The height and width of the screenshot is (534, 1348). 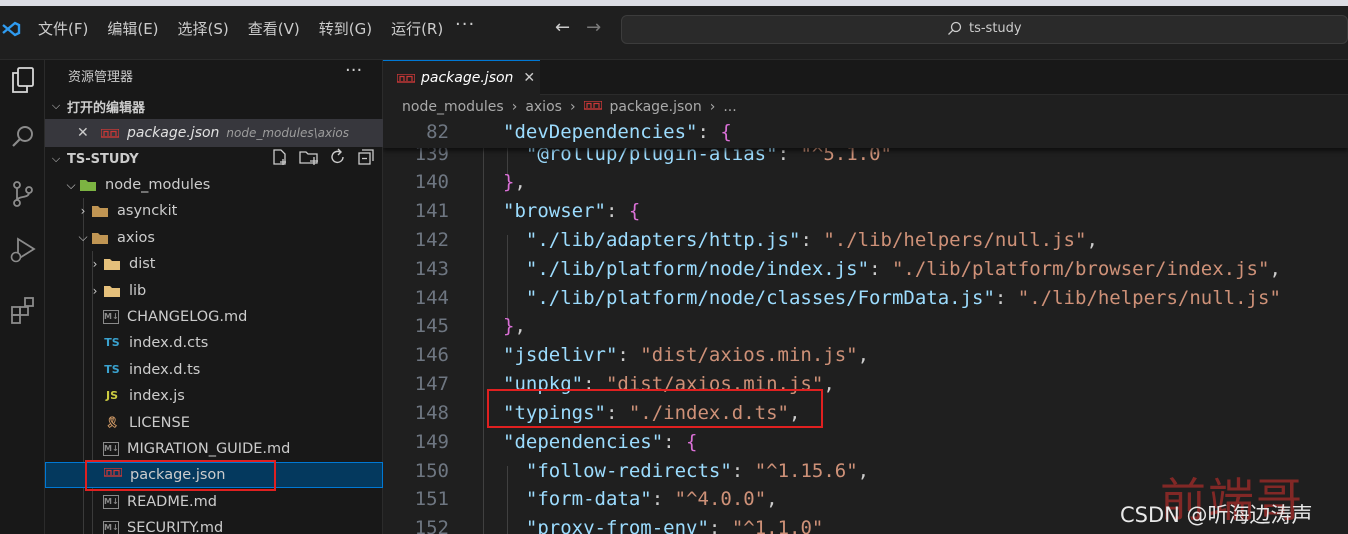 I want to click on refresh-icon, so click(x=338, y=157).